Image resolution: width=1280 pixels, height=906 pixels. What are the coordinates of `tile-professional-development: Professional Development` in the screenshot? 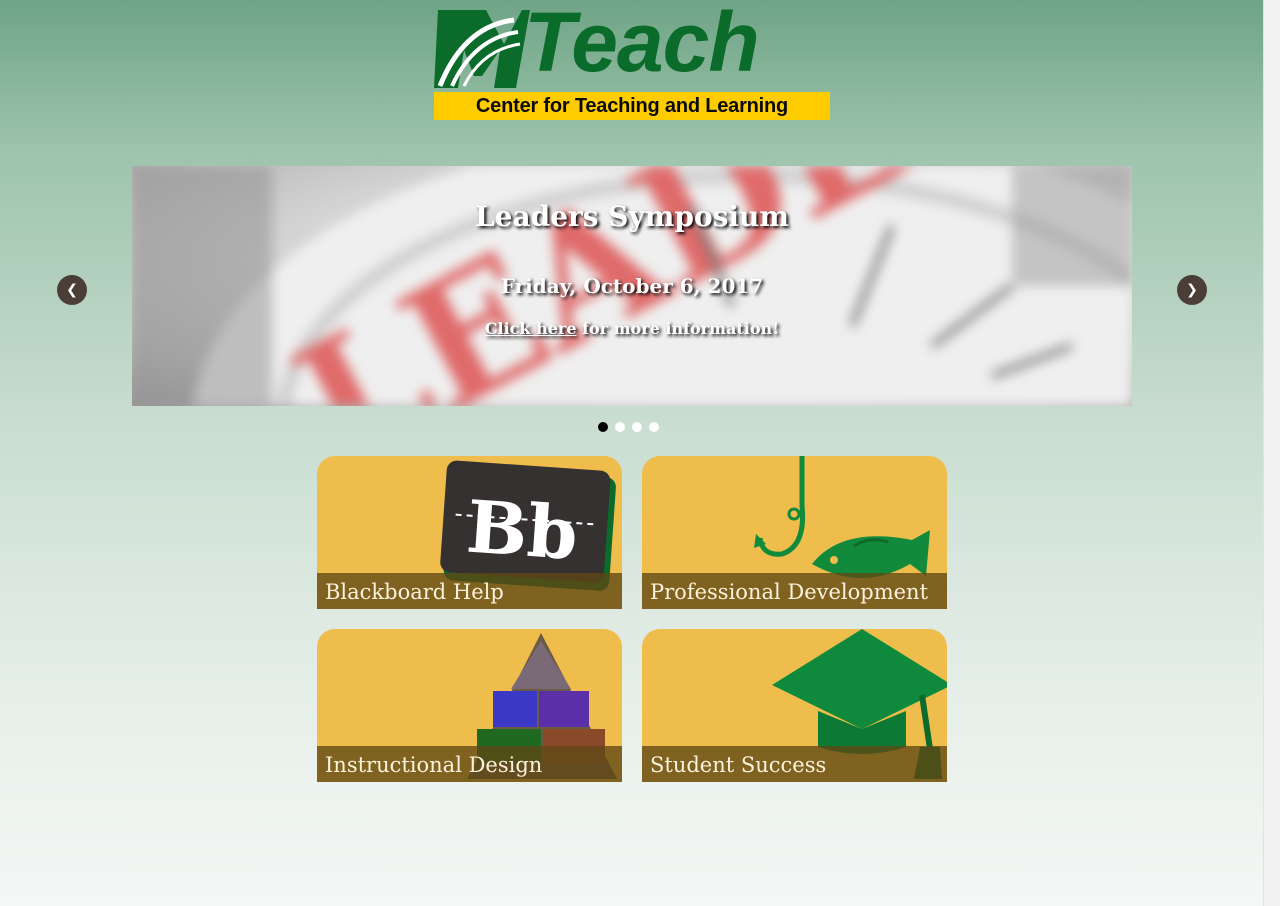 It's located at (794, 532).